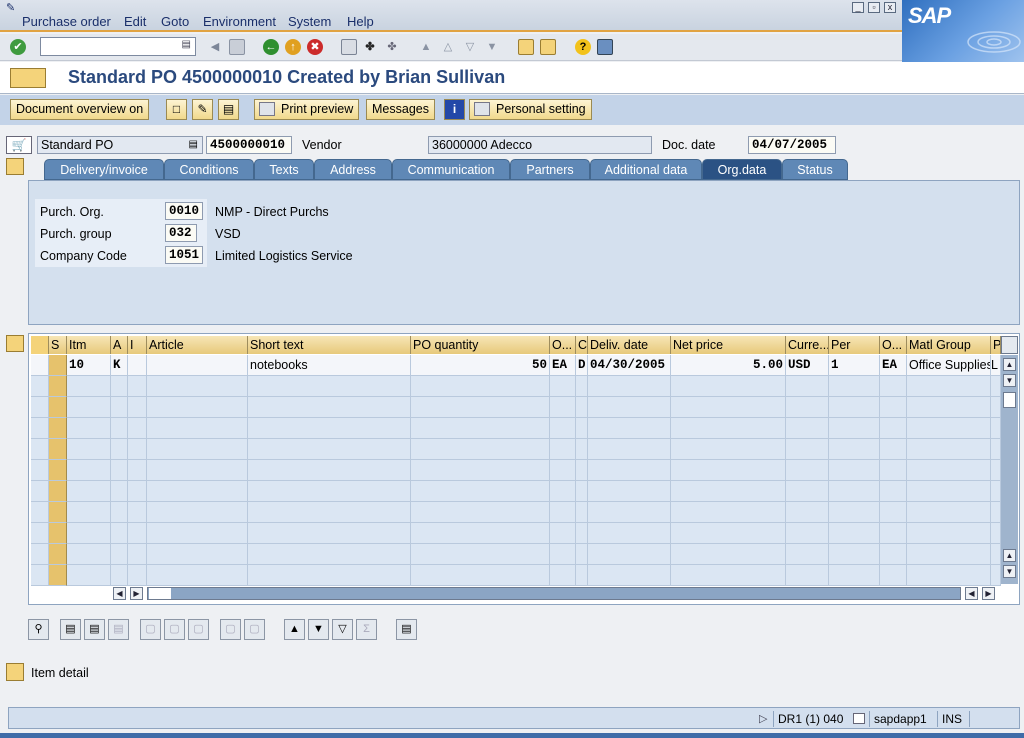  Describe the element at coordinates (89, 345) in the screenshot. I see `col-header-item: Itm` at that location.